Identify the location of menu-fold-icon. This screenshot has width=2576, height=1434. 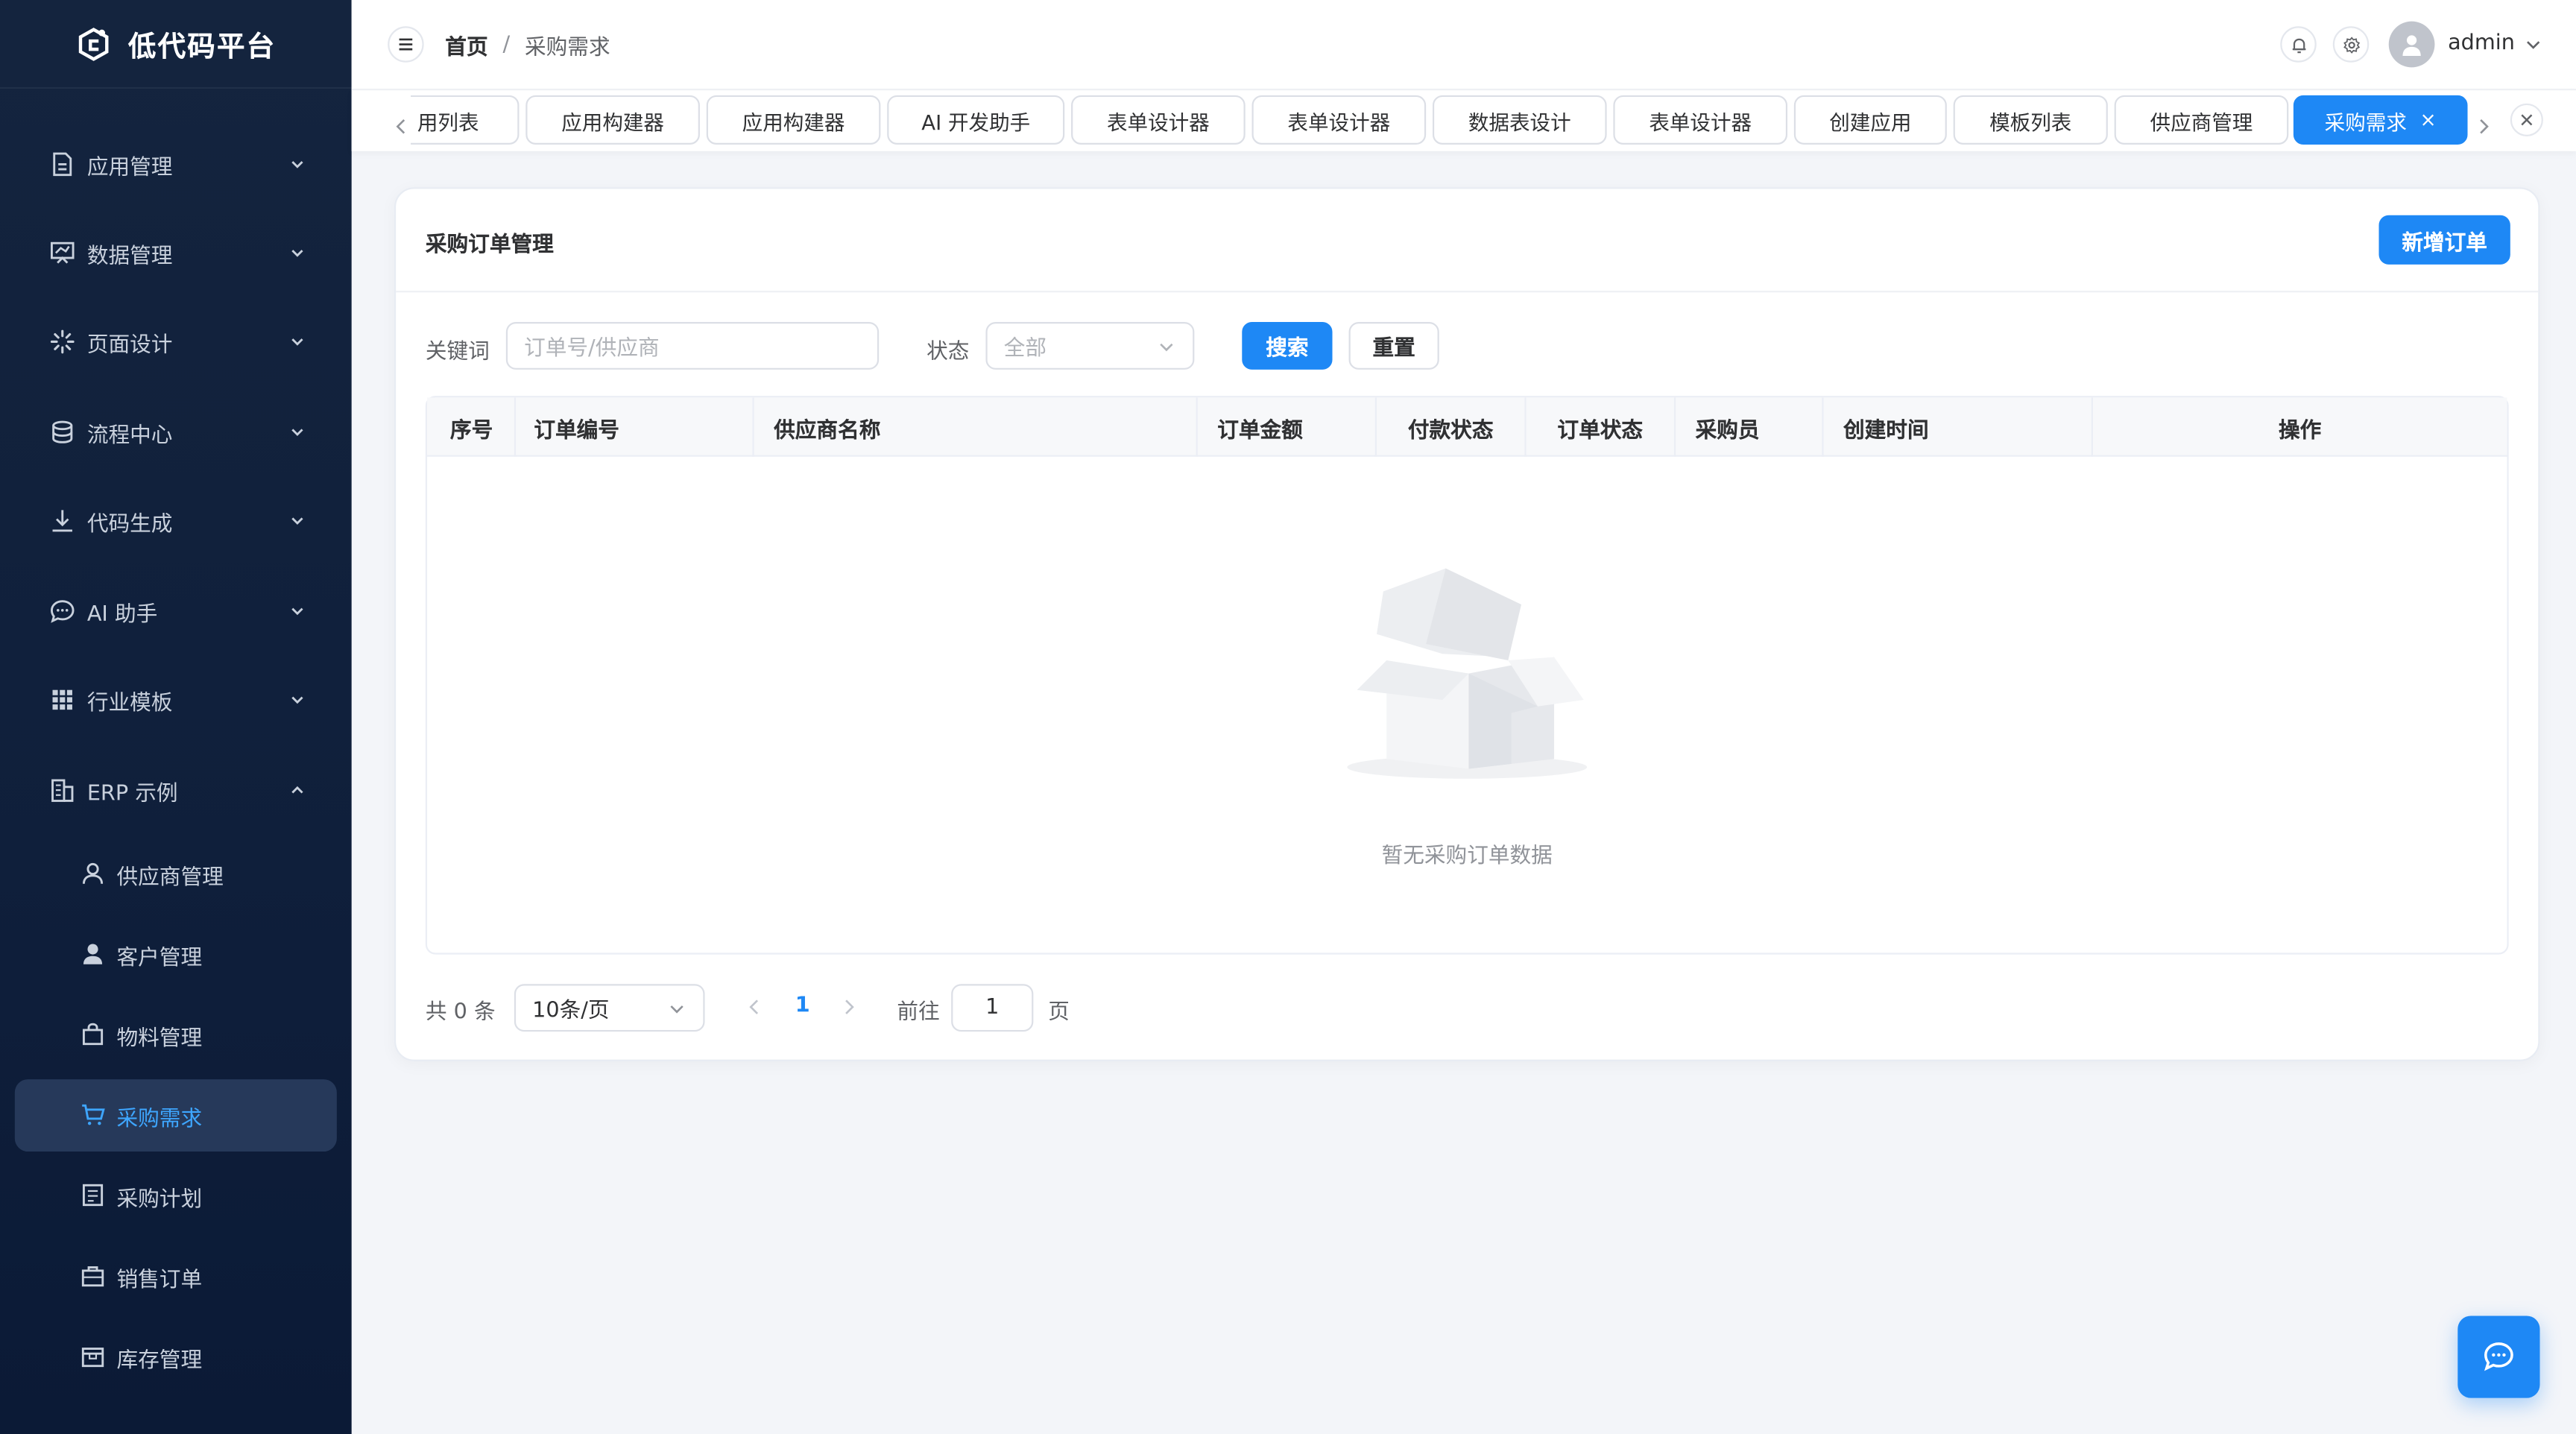
(406, 44).